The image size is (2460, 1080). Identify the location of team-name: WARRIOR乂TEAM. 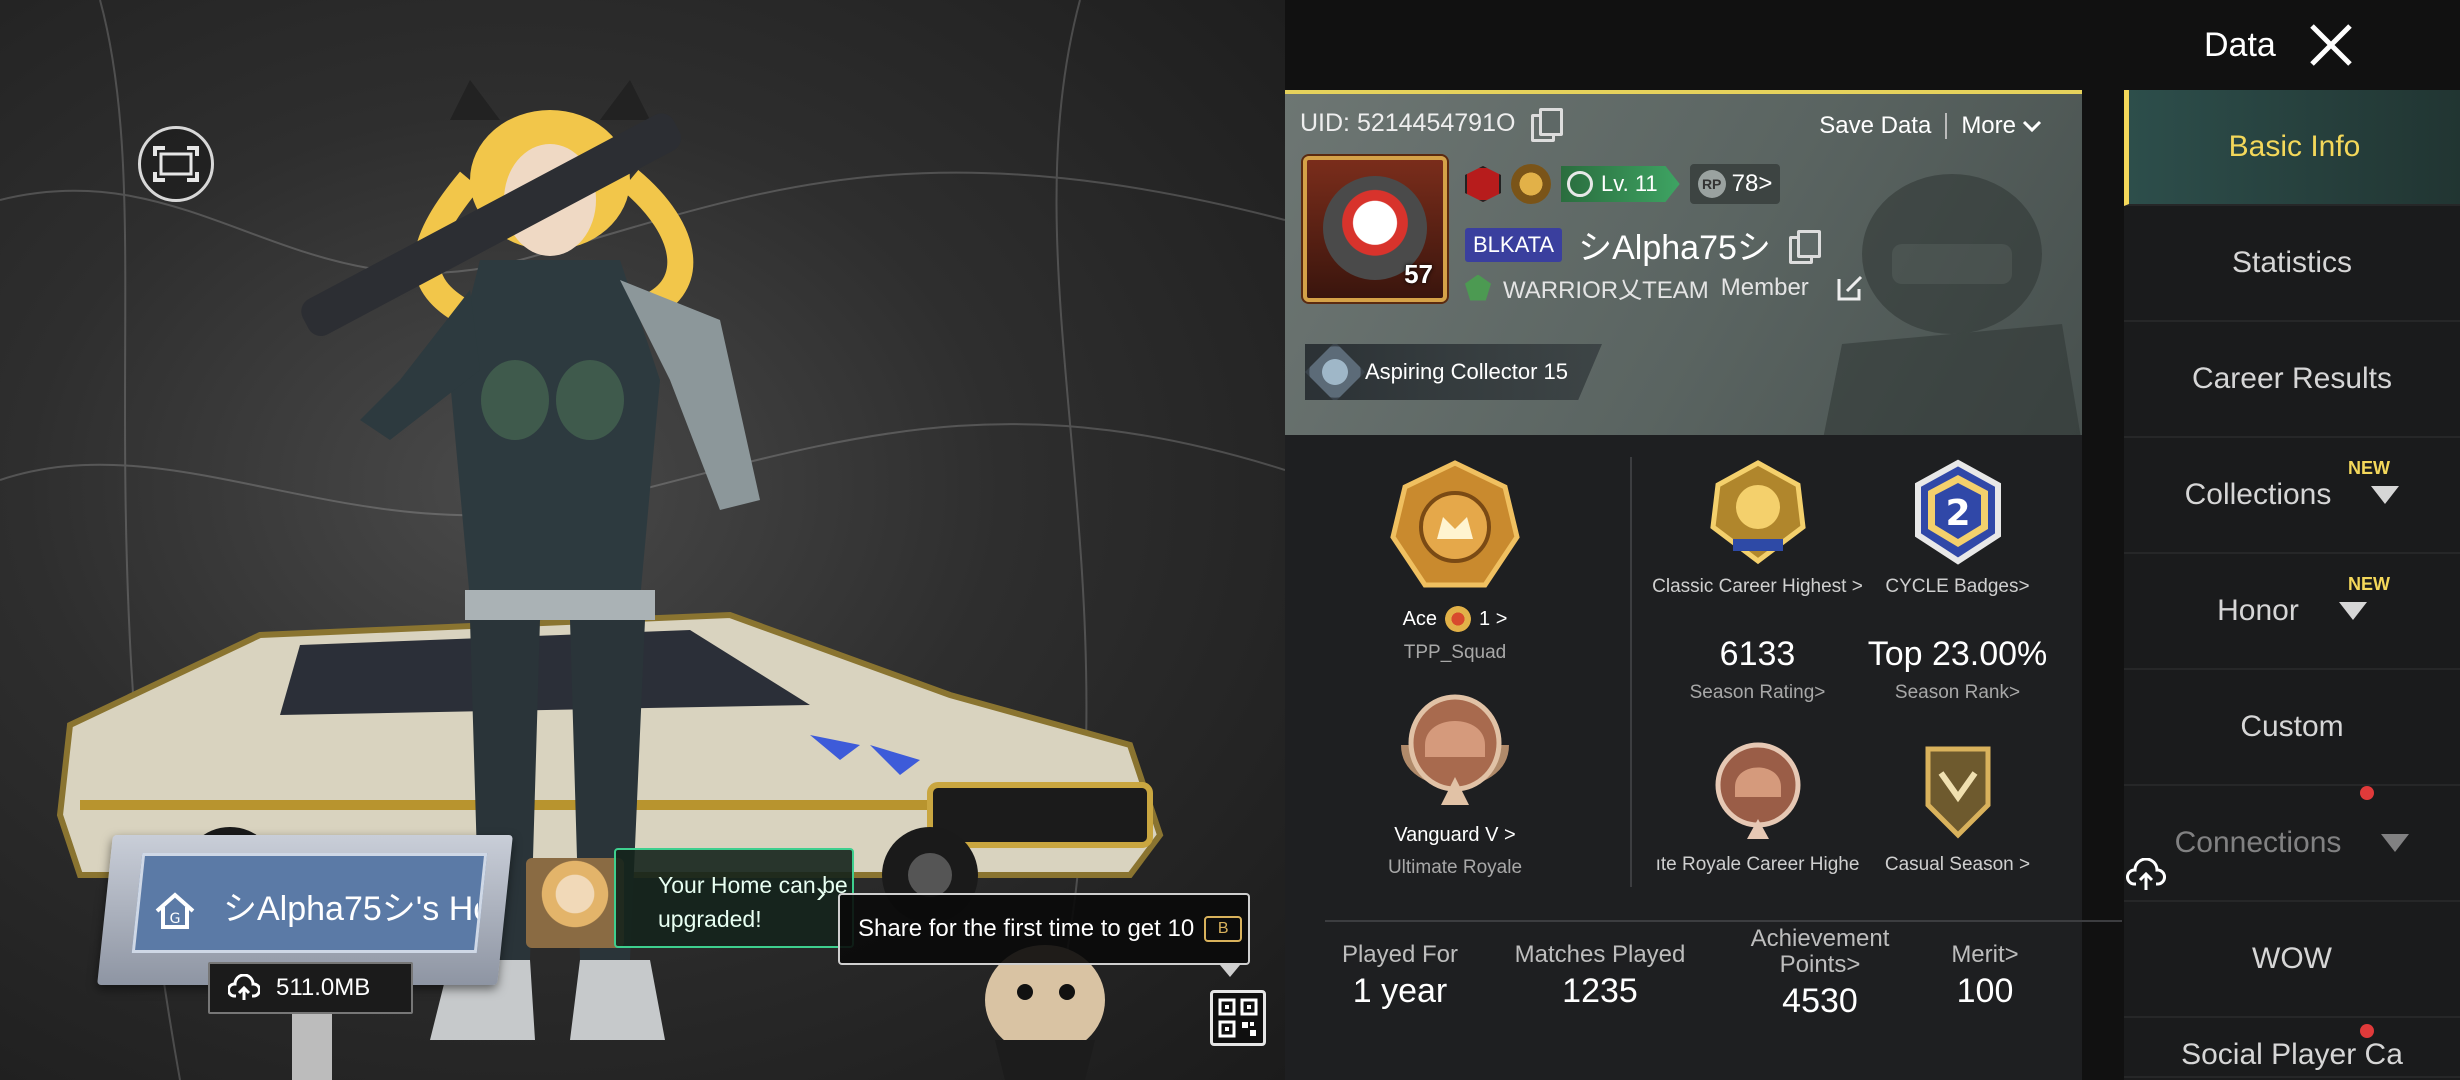
(1606, 287).